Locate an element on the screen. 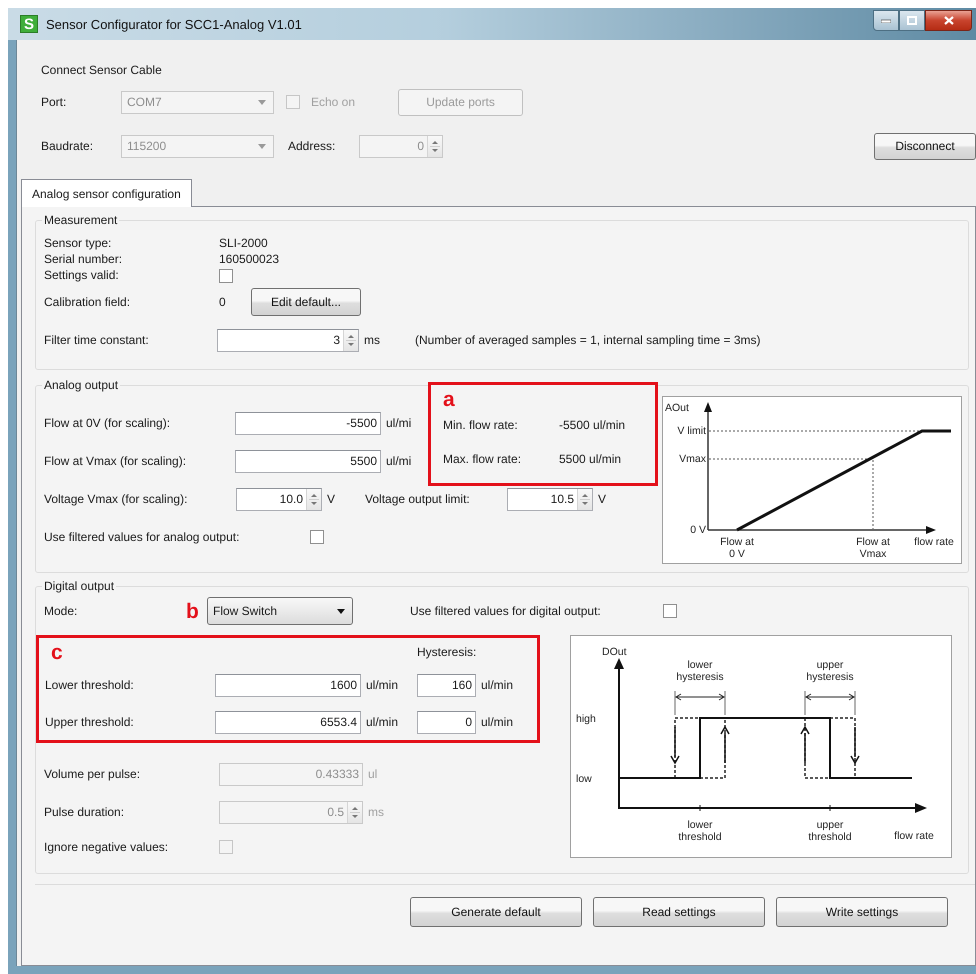  field-label: Ignore negative values: is located at coordinates (107, 847).